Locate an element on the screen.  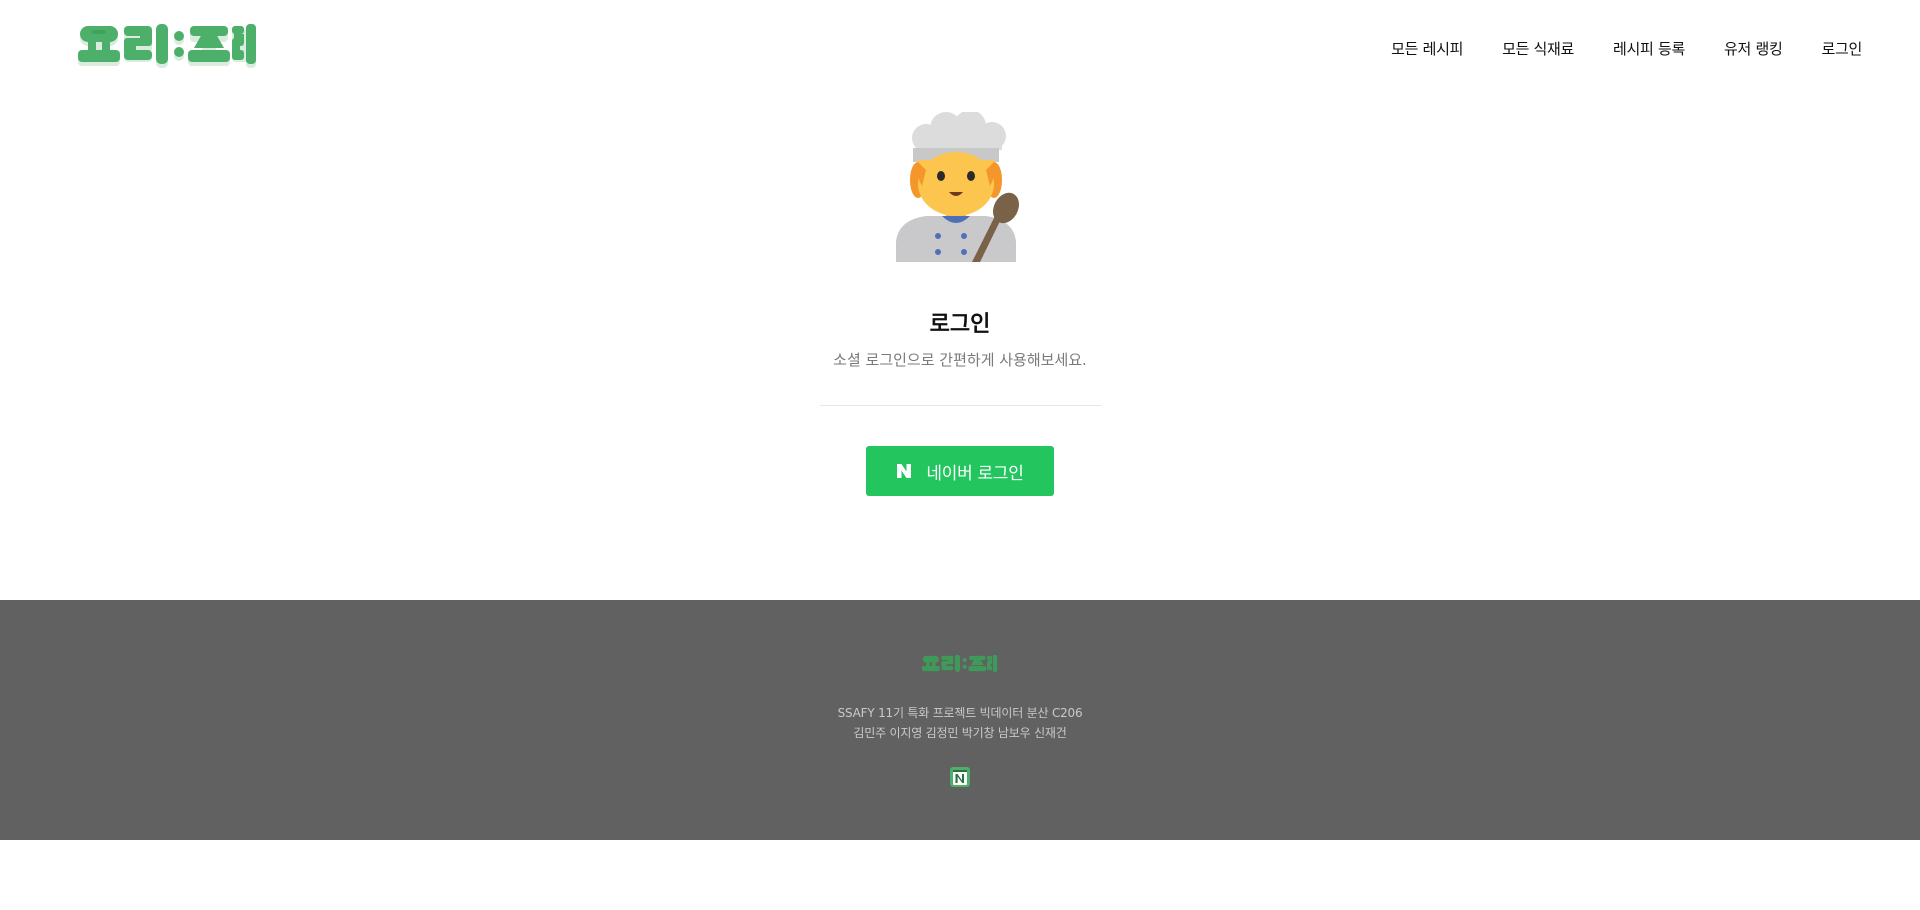
logo is located at coordinates (168, 50).